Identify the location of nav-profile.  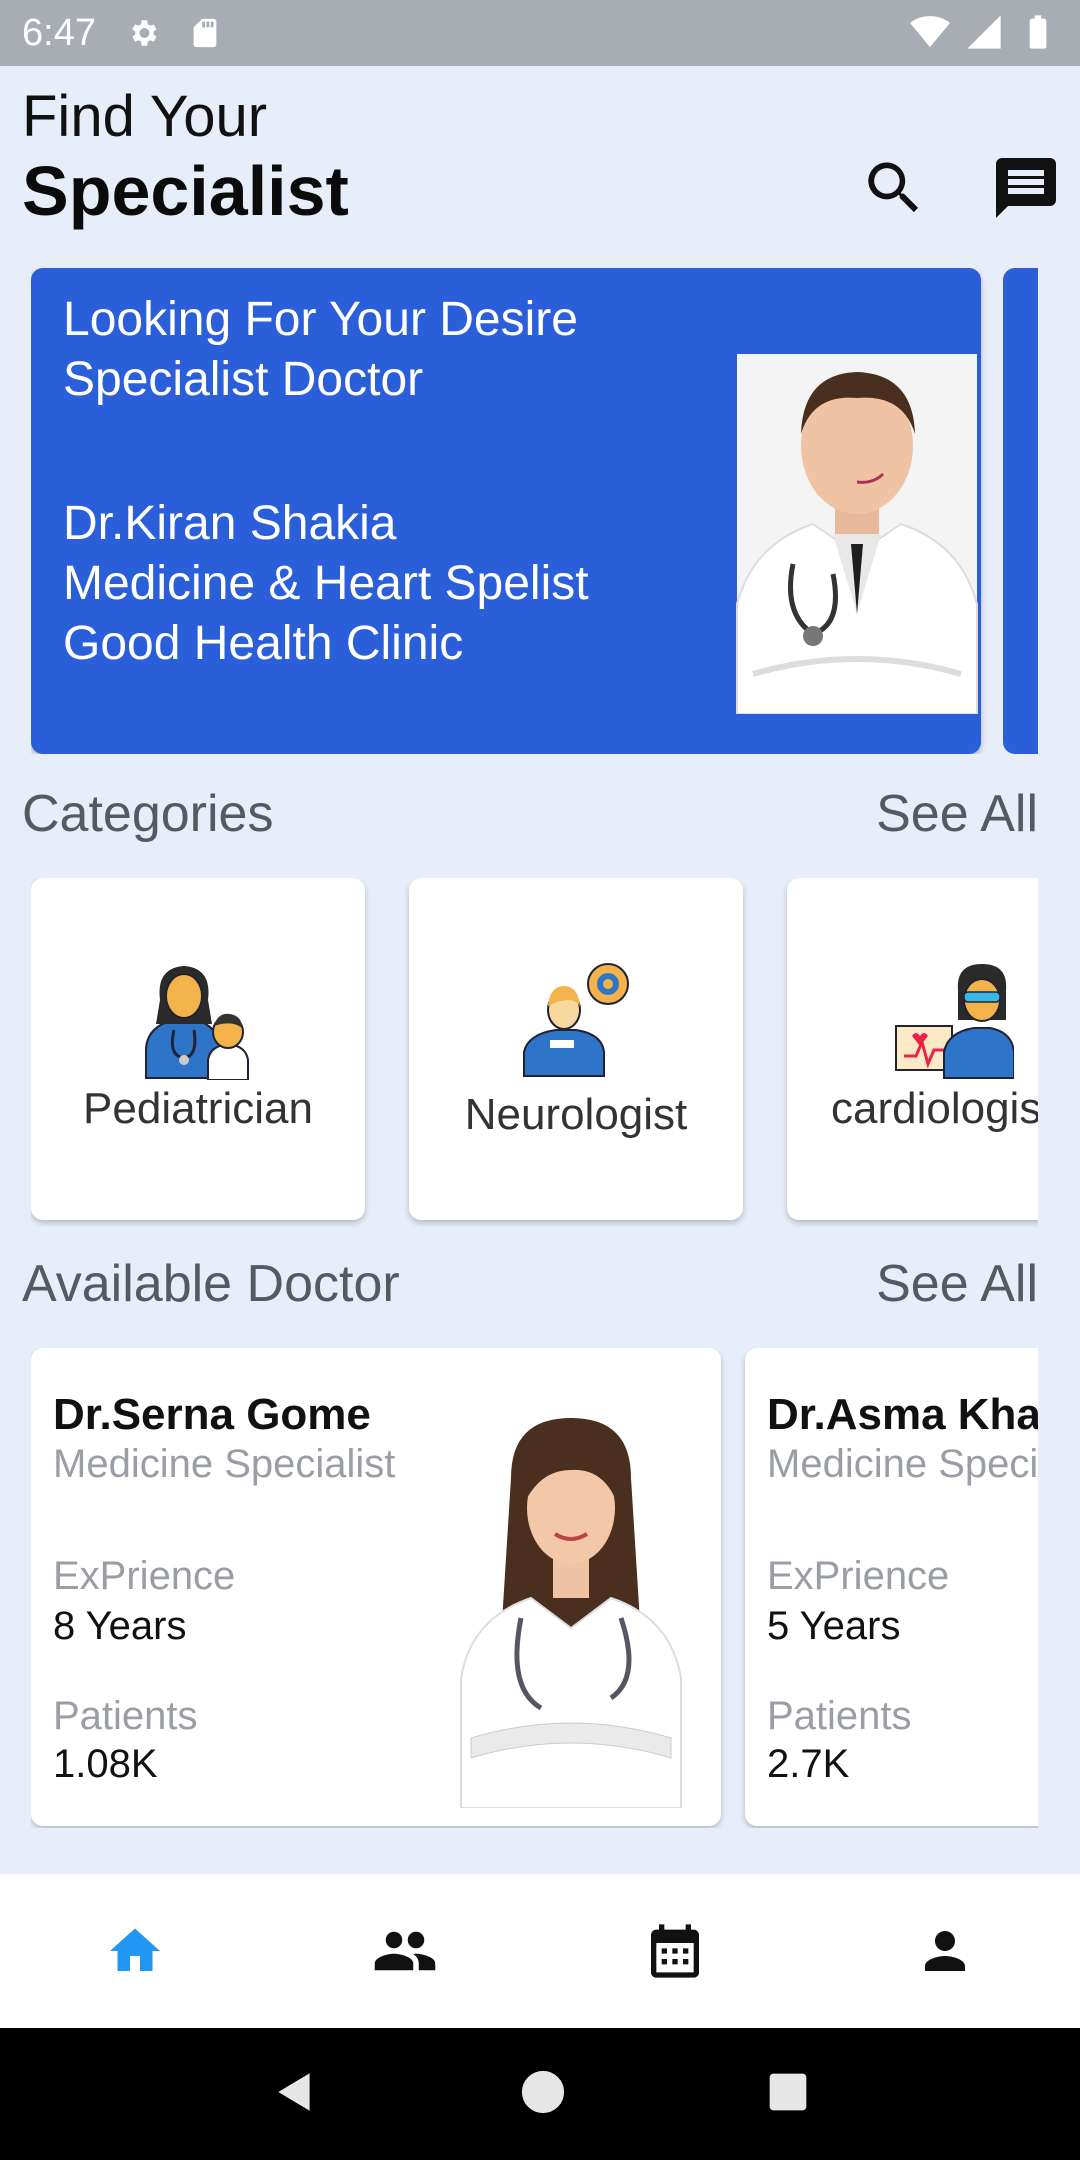
(945, 1951).